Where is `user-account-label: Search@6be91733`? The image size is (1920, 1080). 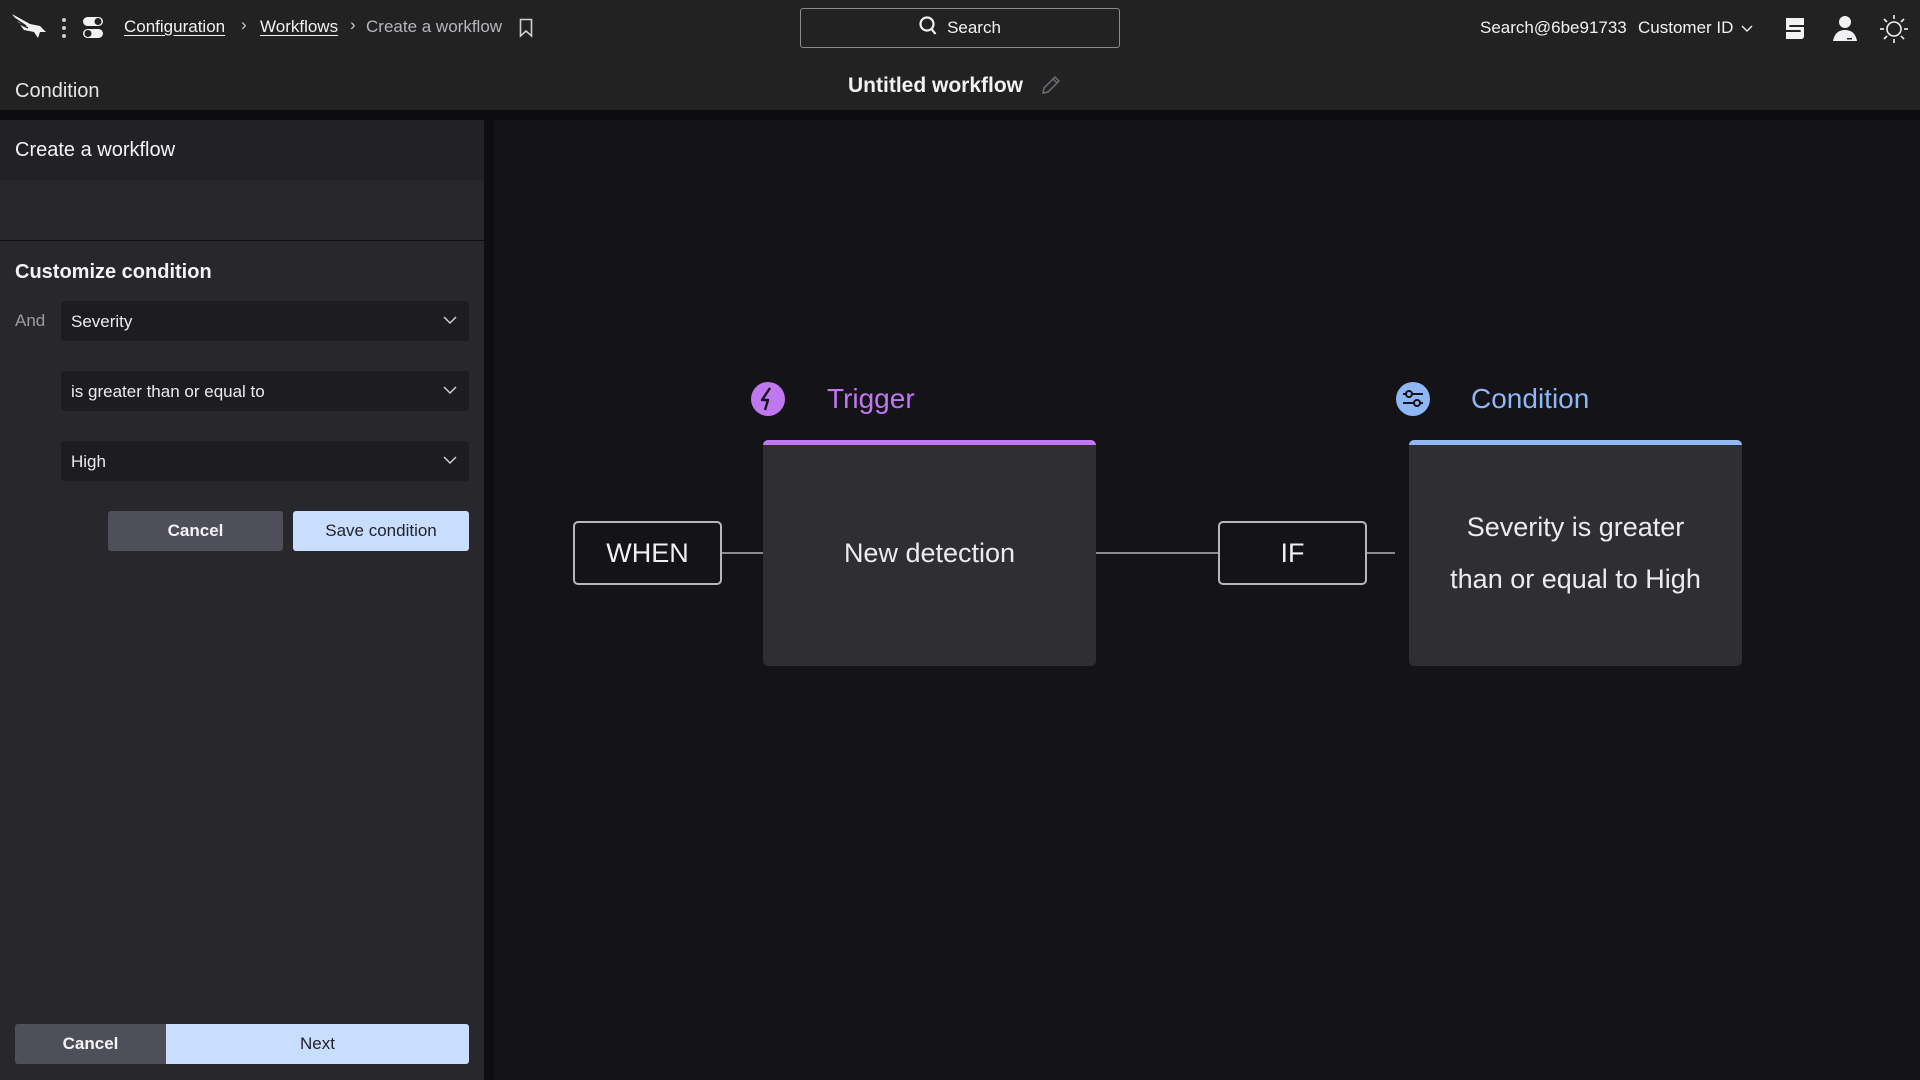 user-account-label: Search@6be91733 is located at coordinates (1553, 27).